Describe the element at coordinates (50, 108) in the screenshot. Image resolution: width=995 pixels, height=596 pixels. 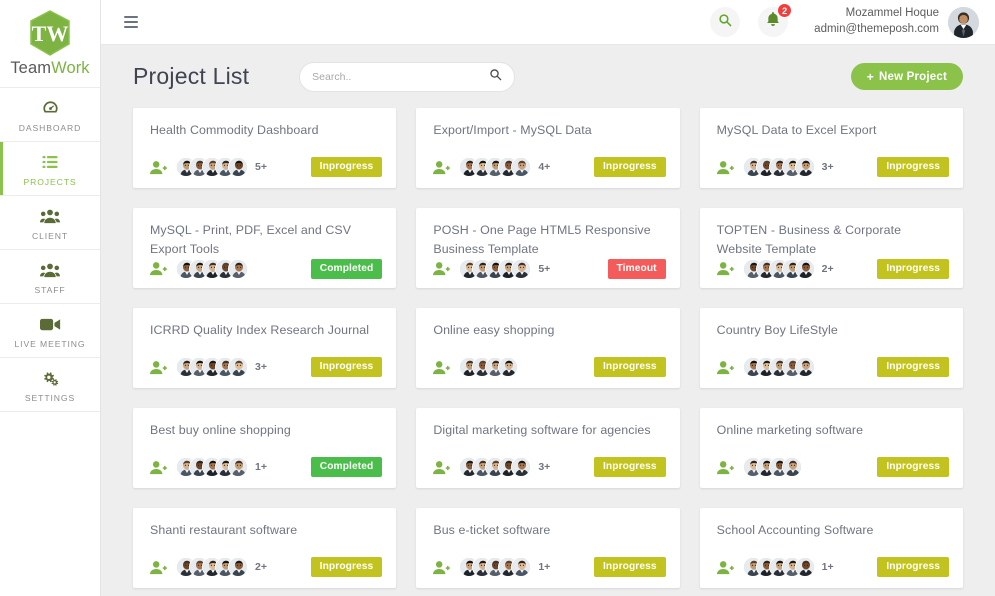
I see `dashboard-icon` at that location.